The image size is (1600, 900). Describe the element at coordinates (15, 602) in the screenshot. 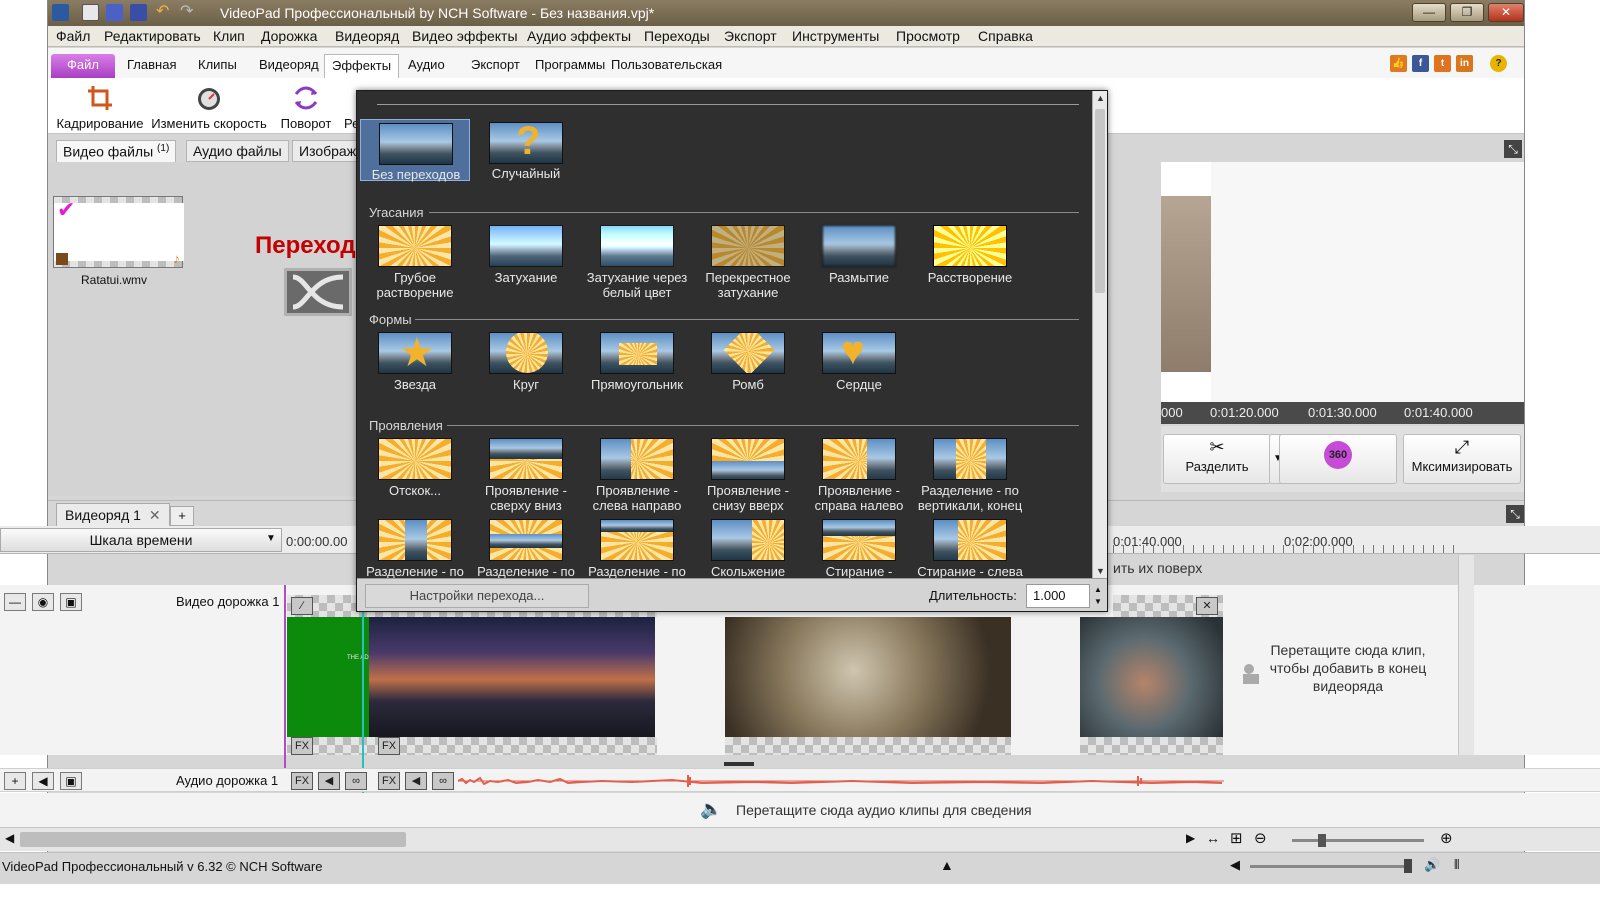

I see `collapse-track-button: —` at that location.